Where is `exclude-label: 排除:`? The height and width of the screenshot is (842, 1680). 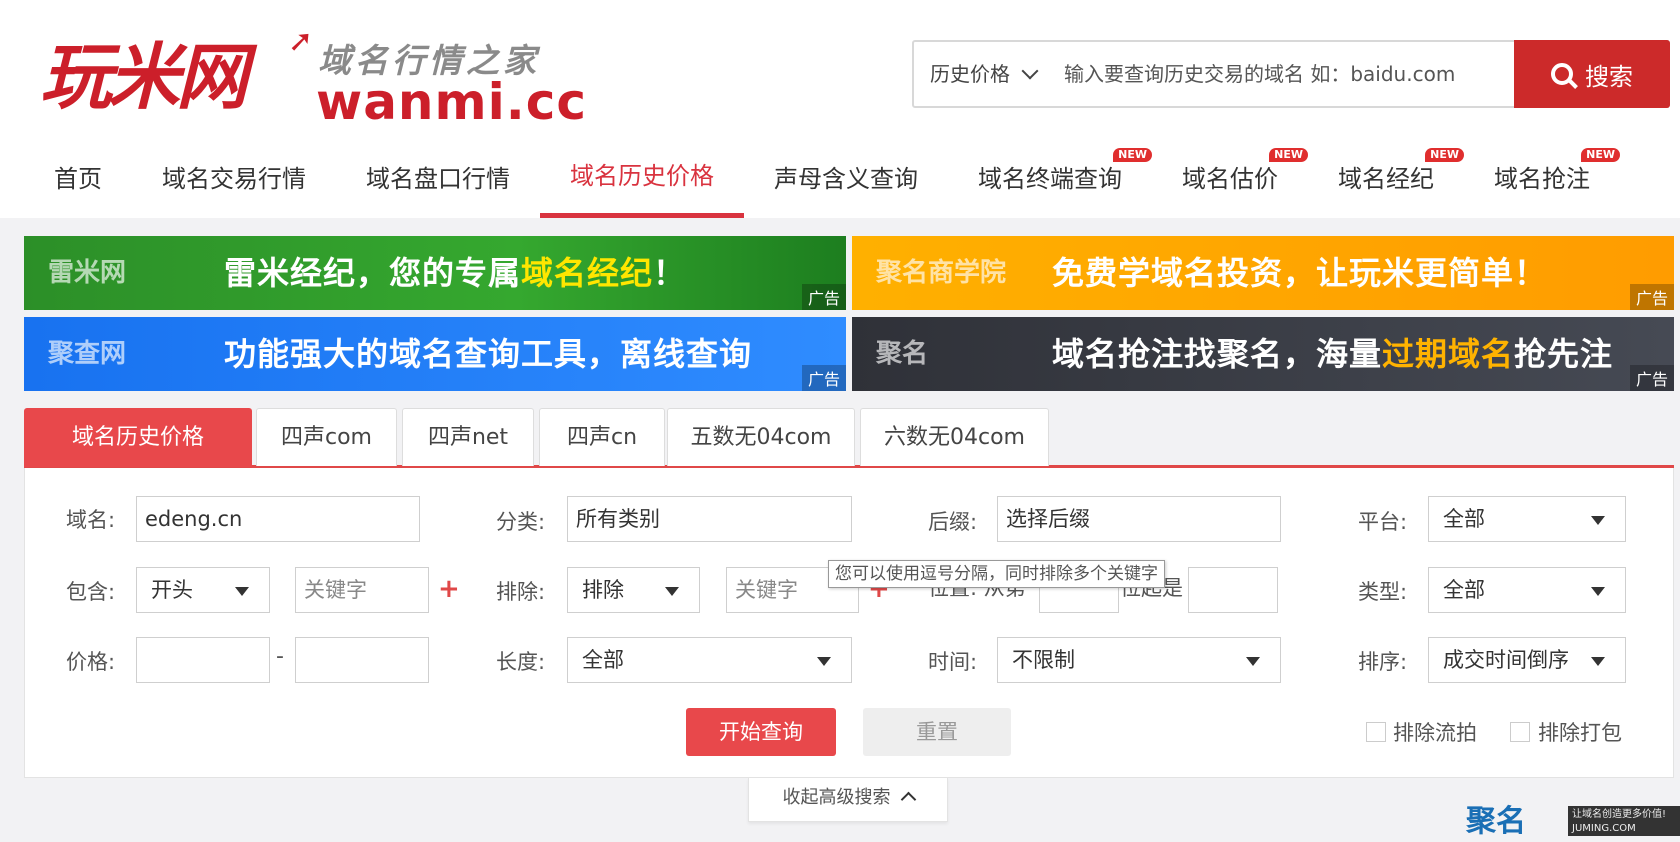 exclude-label: 排除: is located at coordinates (521, 592).